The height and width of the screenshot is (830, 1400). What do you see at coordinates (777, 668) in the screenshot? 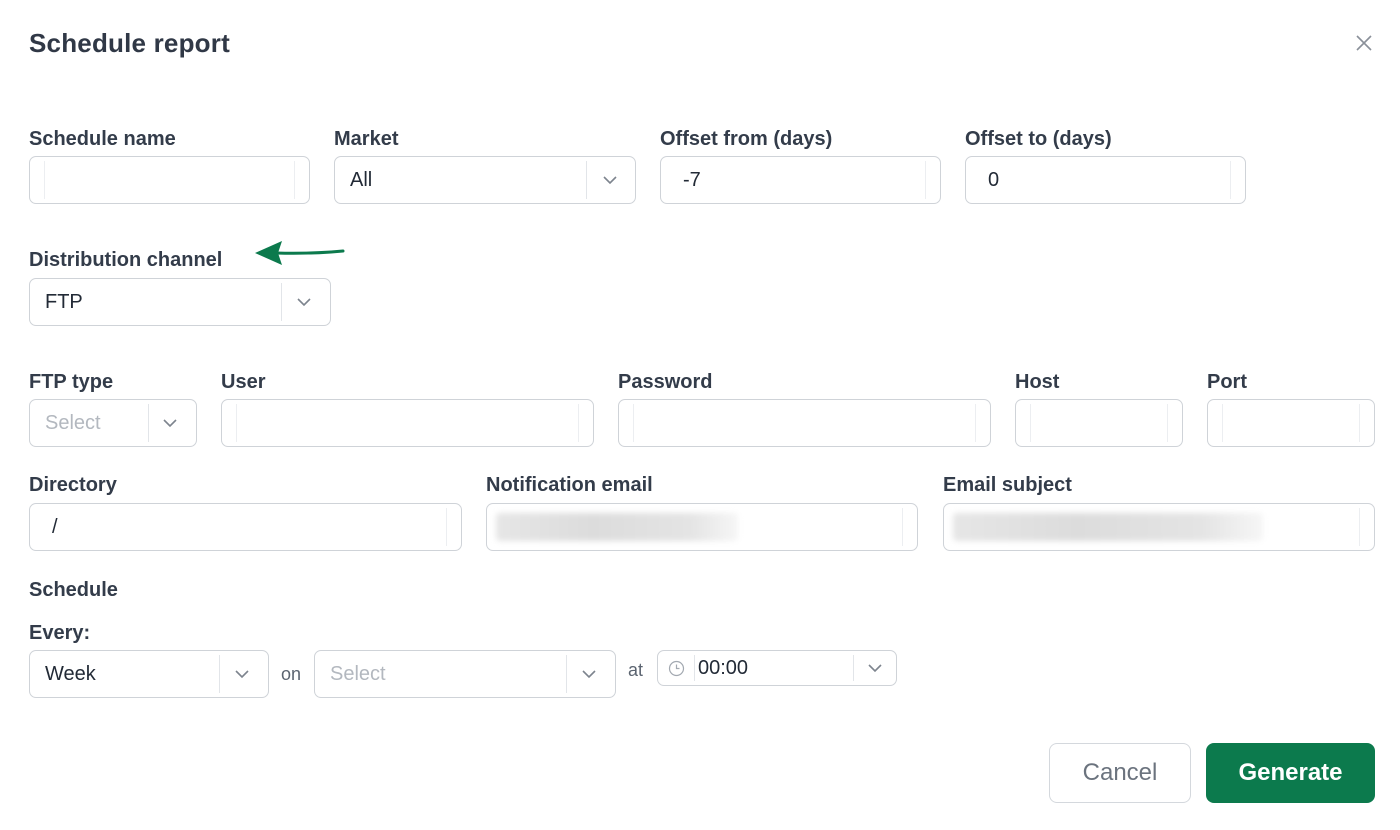
I see `time-select: 00:00` at bounding box center [777, 668].